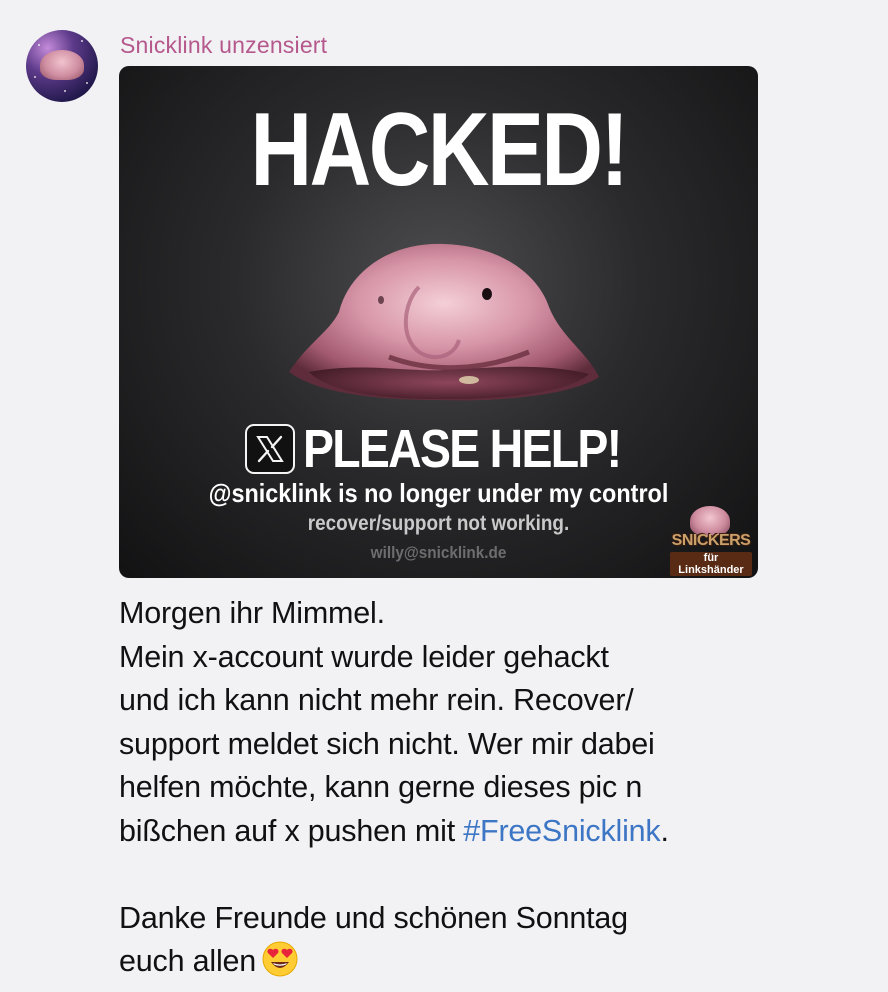 The image size is (888, 992). Describe the element at coordinates (381, 787) in the screenshot. I see `message-line: helfen möchte, kann gerne dieses pic n` at that location.